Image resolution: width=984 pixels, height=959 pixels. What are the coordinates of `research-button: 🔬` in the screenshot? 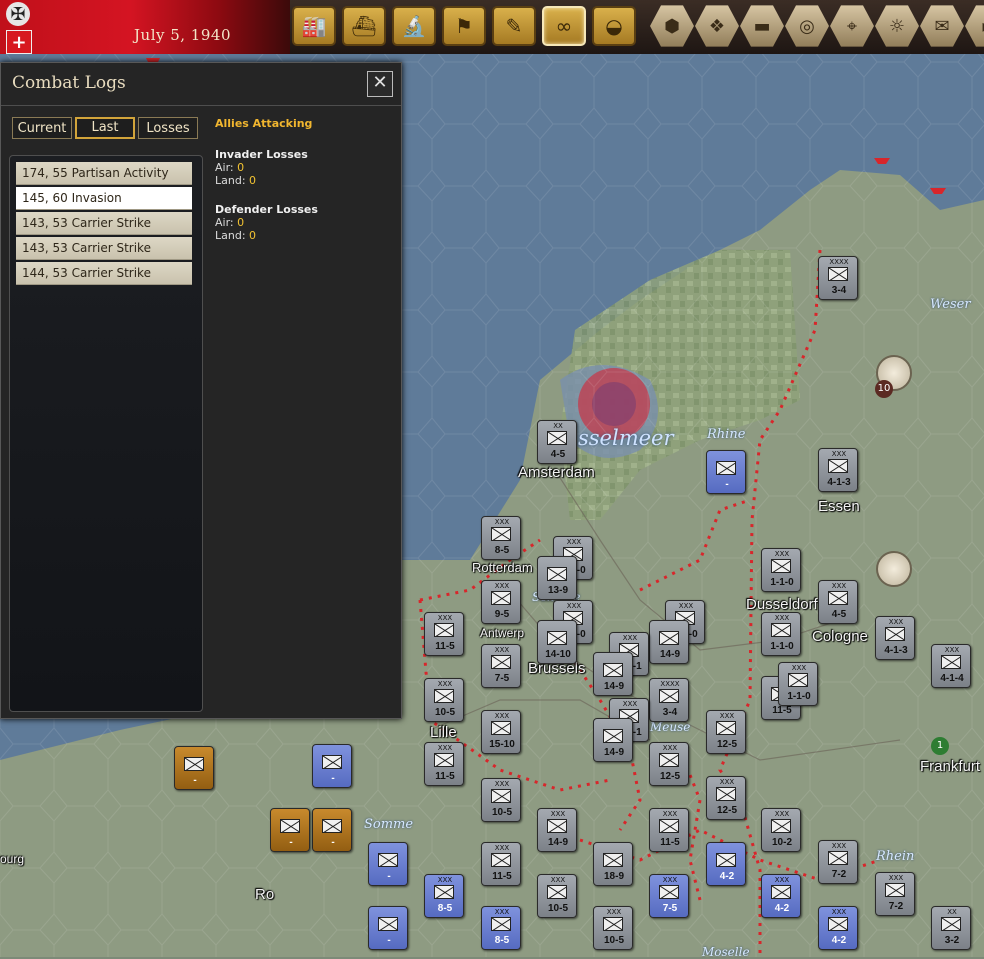 It's located at (414, 26).